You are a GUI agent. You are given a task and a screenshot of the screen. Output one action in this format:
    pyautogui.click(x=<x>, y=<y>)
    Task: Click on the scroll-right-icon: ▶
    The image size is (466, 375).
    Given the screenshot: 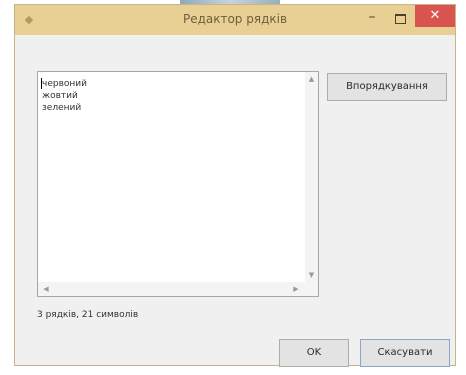 What is the action you would take?
    pyautogui.click(x=296, y=289)
    